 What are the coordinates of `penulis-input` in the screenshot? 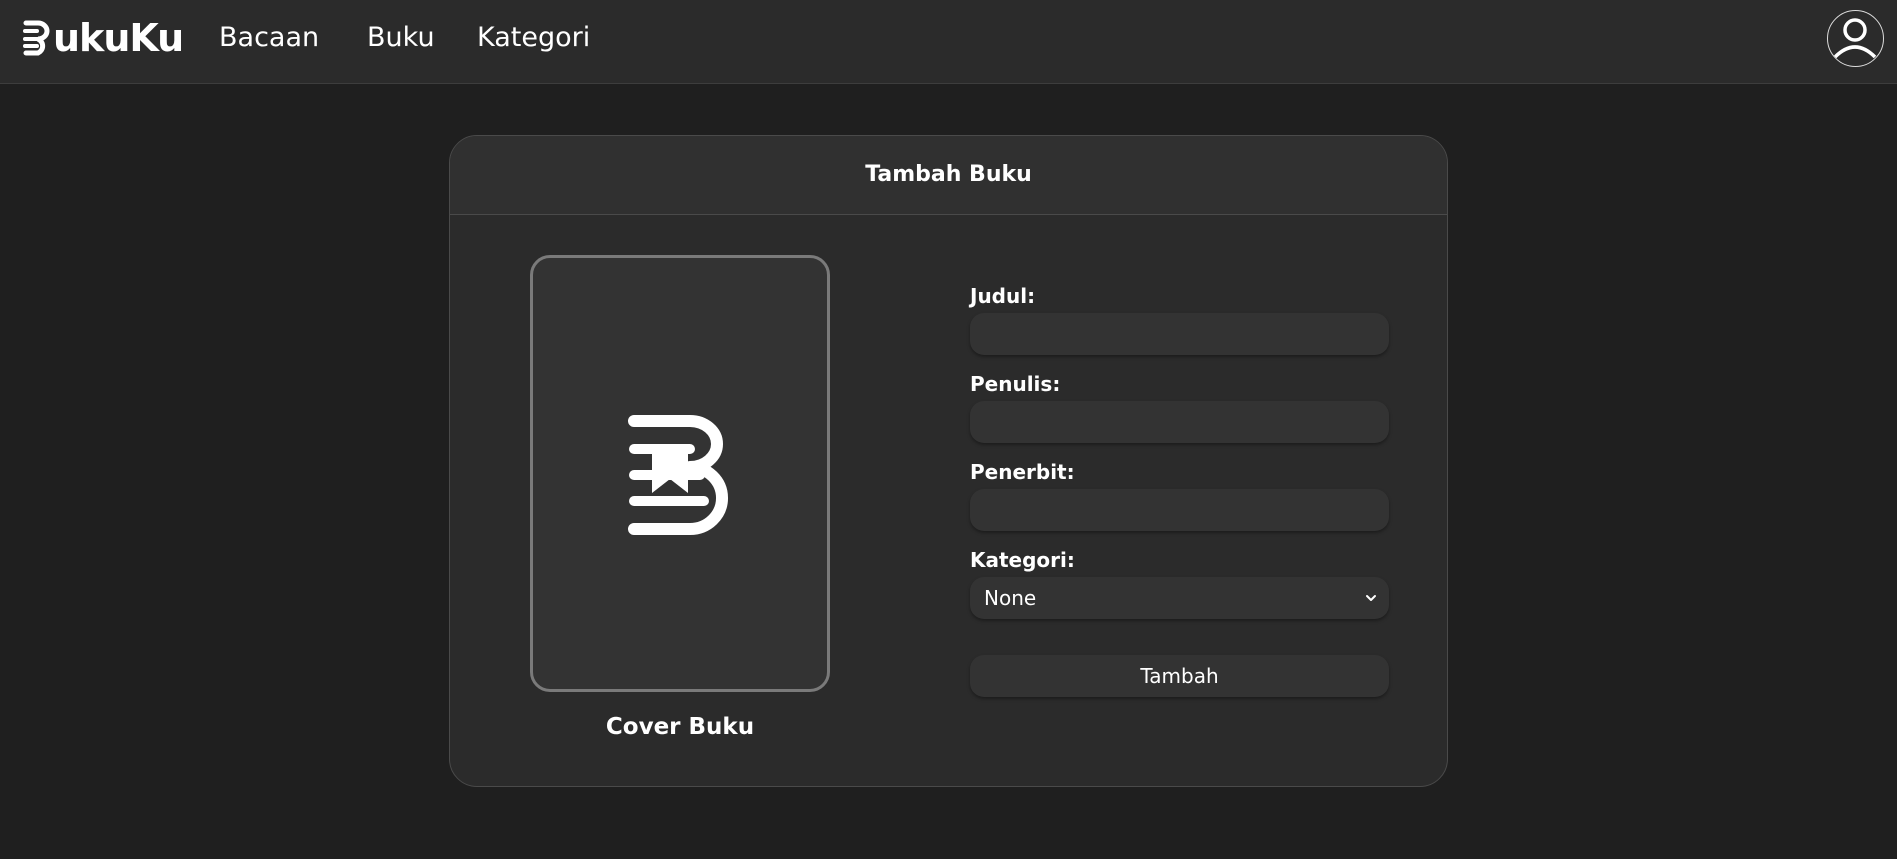 It's located at (1179, 422).